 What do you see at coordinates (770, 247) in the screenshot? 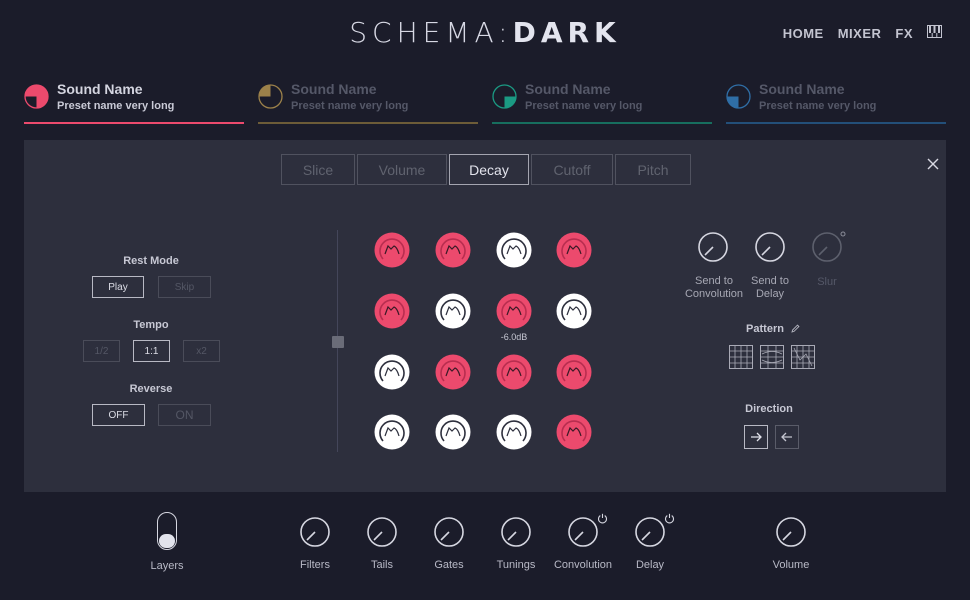
I see `send-delay-knob` at bounding box center [770, 247].